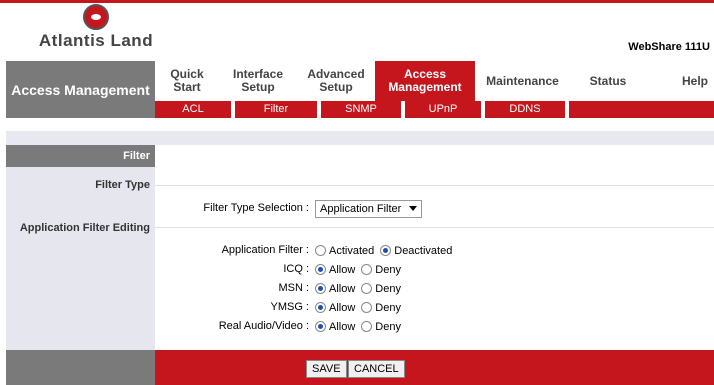 Image resolution: width=714 pixels, height=385 pixels. What do you see at coordinates (276, 109) in the screenshot?
I see `subtab-filter: Filter` at bounding box center [276, 109].